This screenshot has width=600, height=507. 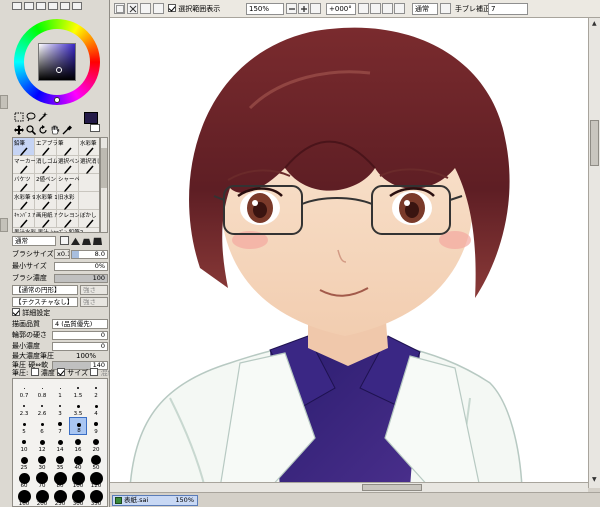 I want to click on zoom-out-icon, so click(x=291, y=8).